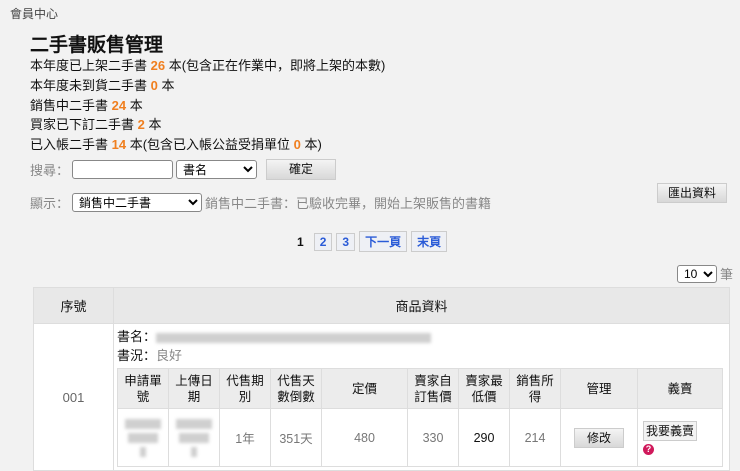  What do you see at coordinates (176, 145) in the screenshot?
I see `stat-credited: 已入帳二手書 14 本(包含已入帳公益受捐單位 0 本)` at bounding box center [176, 145].